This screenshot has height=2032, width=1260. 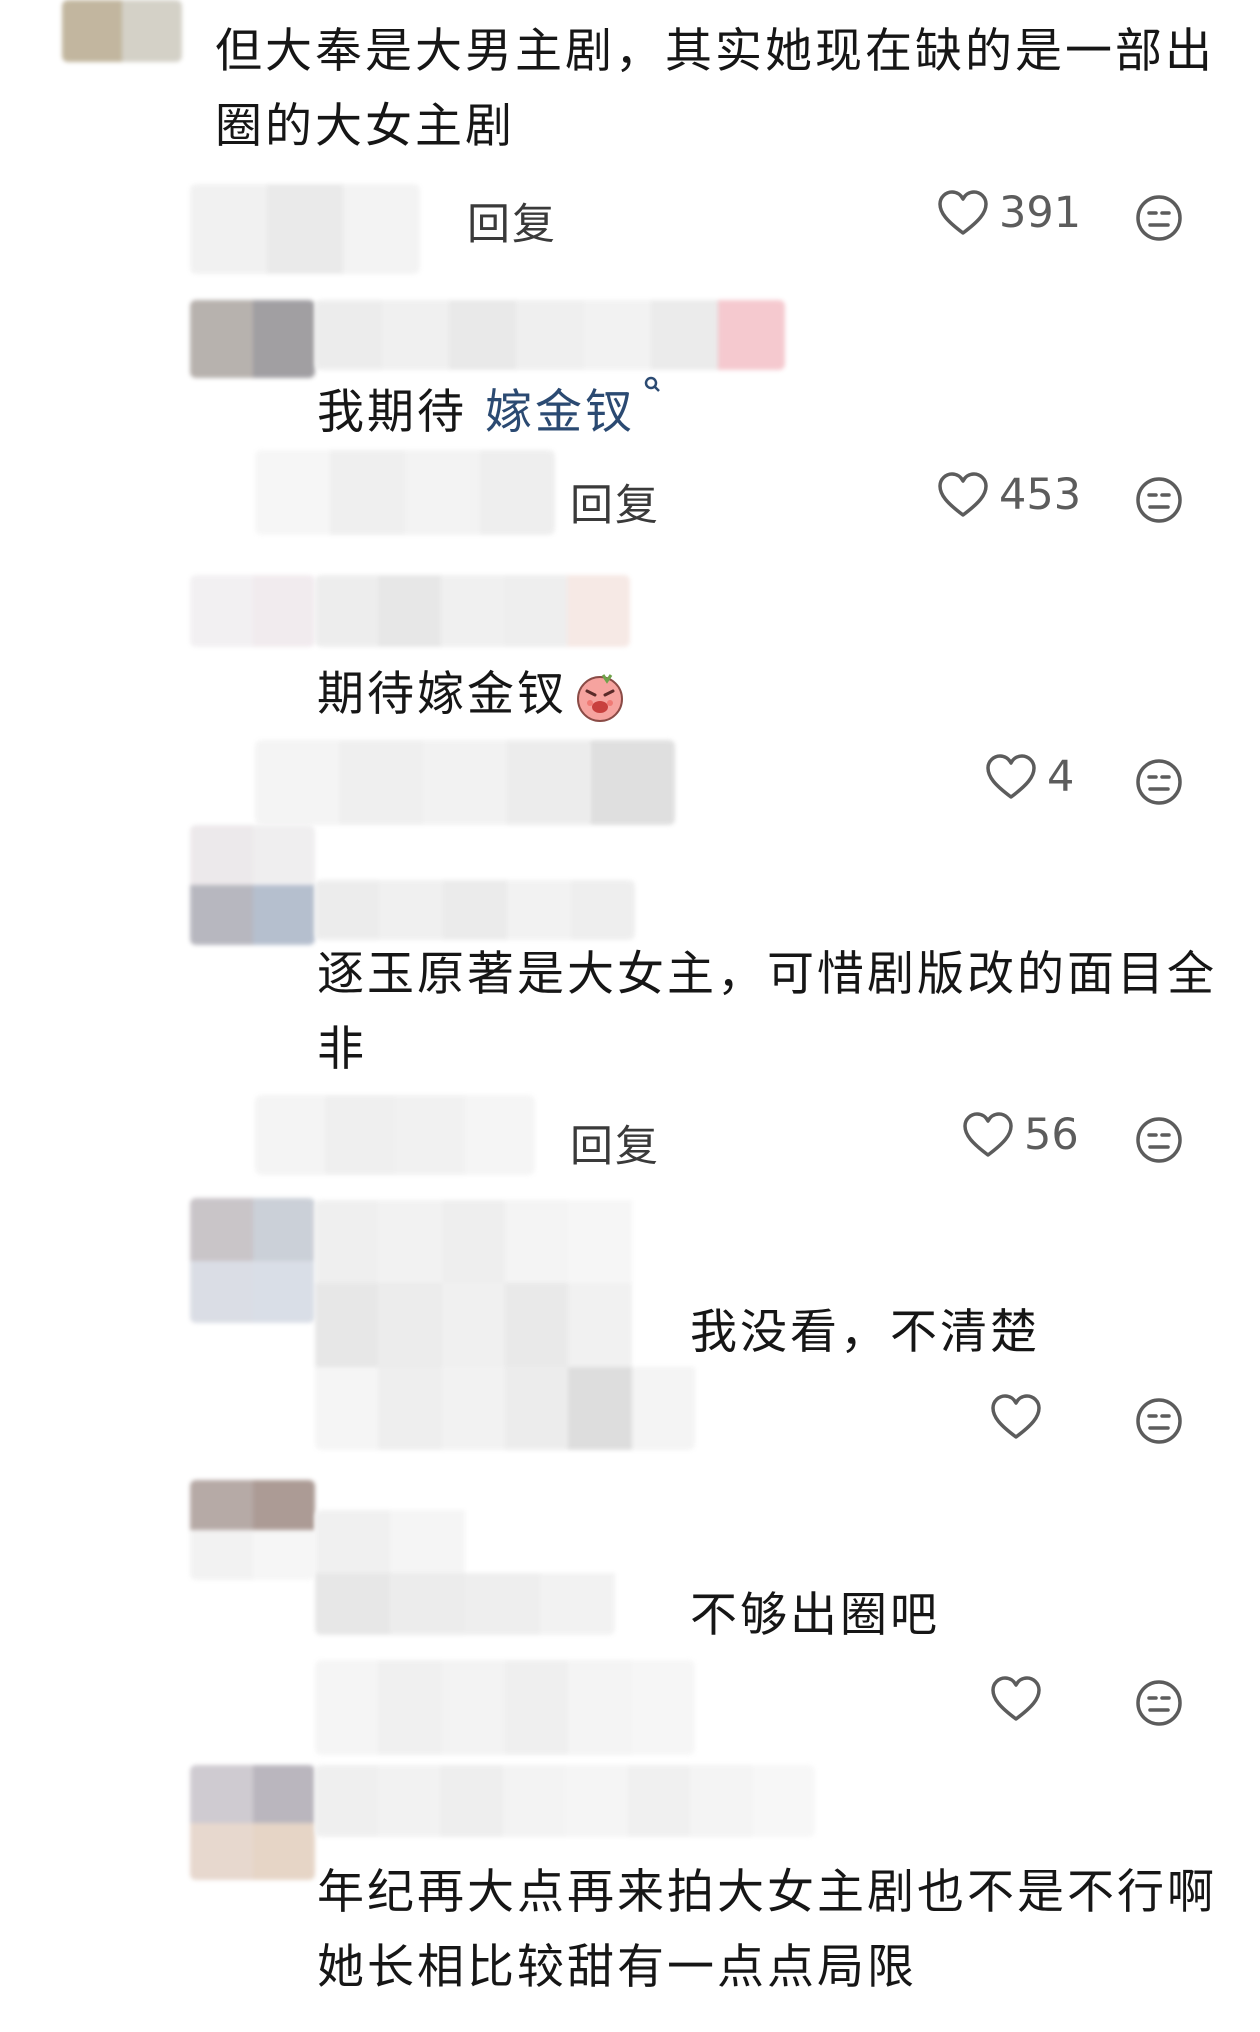 What do you see at coordinates (767, 1930) in the screenshot?
I see `comment-text: 年纪再大点再来拍大女主剧也不是不行啊 她长相比较甜有一点点局限` at bounding box center [767, 1930].